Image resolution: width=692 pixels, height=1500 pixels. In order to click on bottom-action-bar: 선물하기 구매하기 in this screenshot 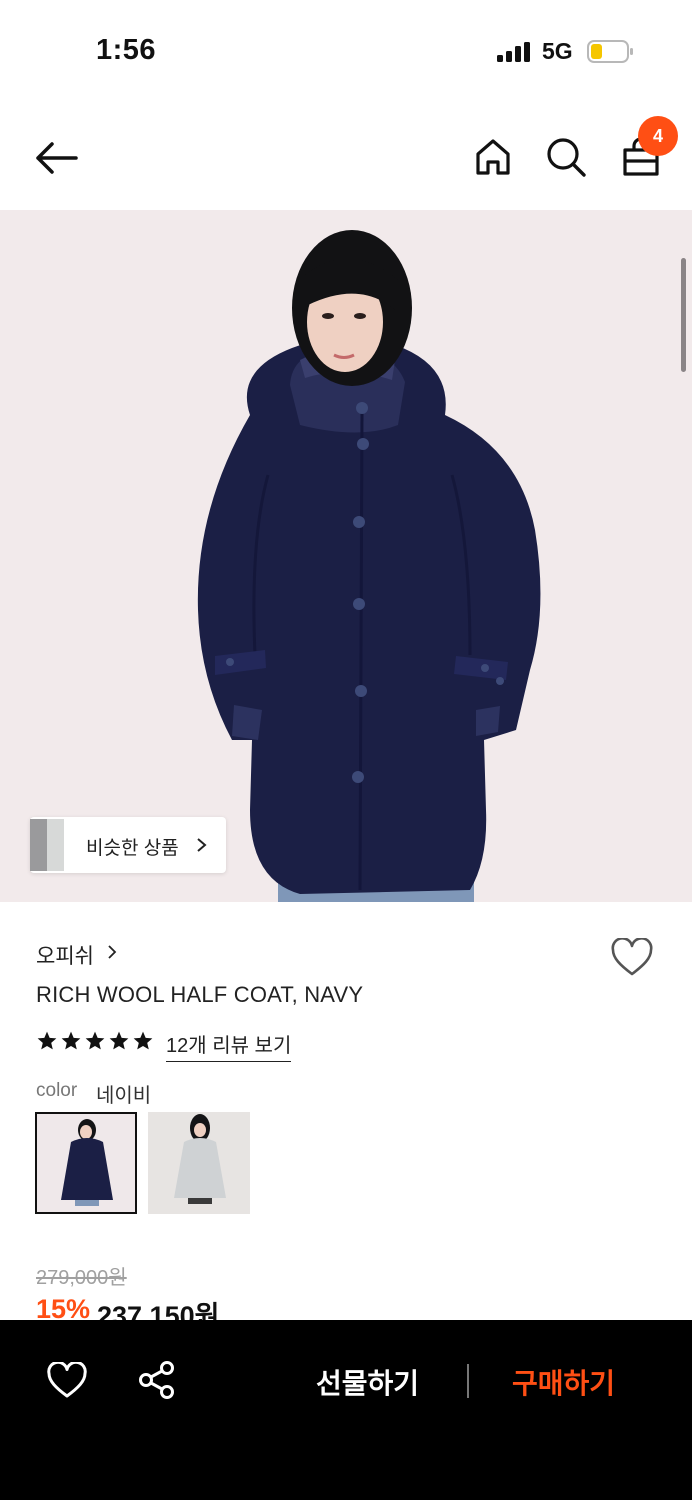, I will do `click(346, 1410)`.